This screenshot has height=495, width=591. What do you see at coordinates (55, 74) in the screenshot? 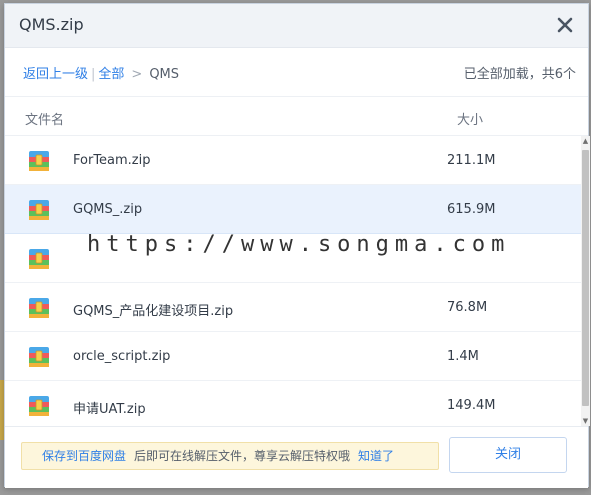
I see `back-to-parent-link: 返回上一级` at bounding box center [55, 74].